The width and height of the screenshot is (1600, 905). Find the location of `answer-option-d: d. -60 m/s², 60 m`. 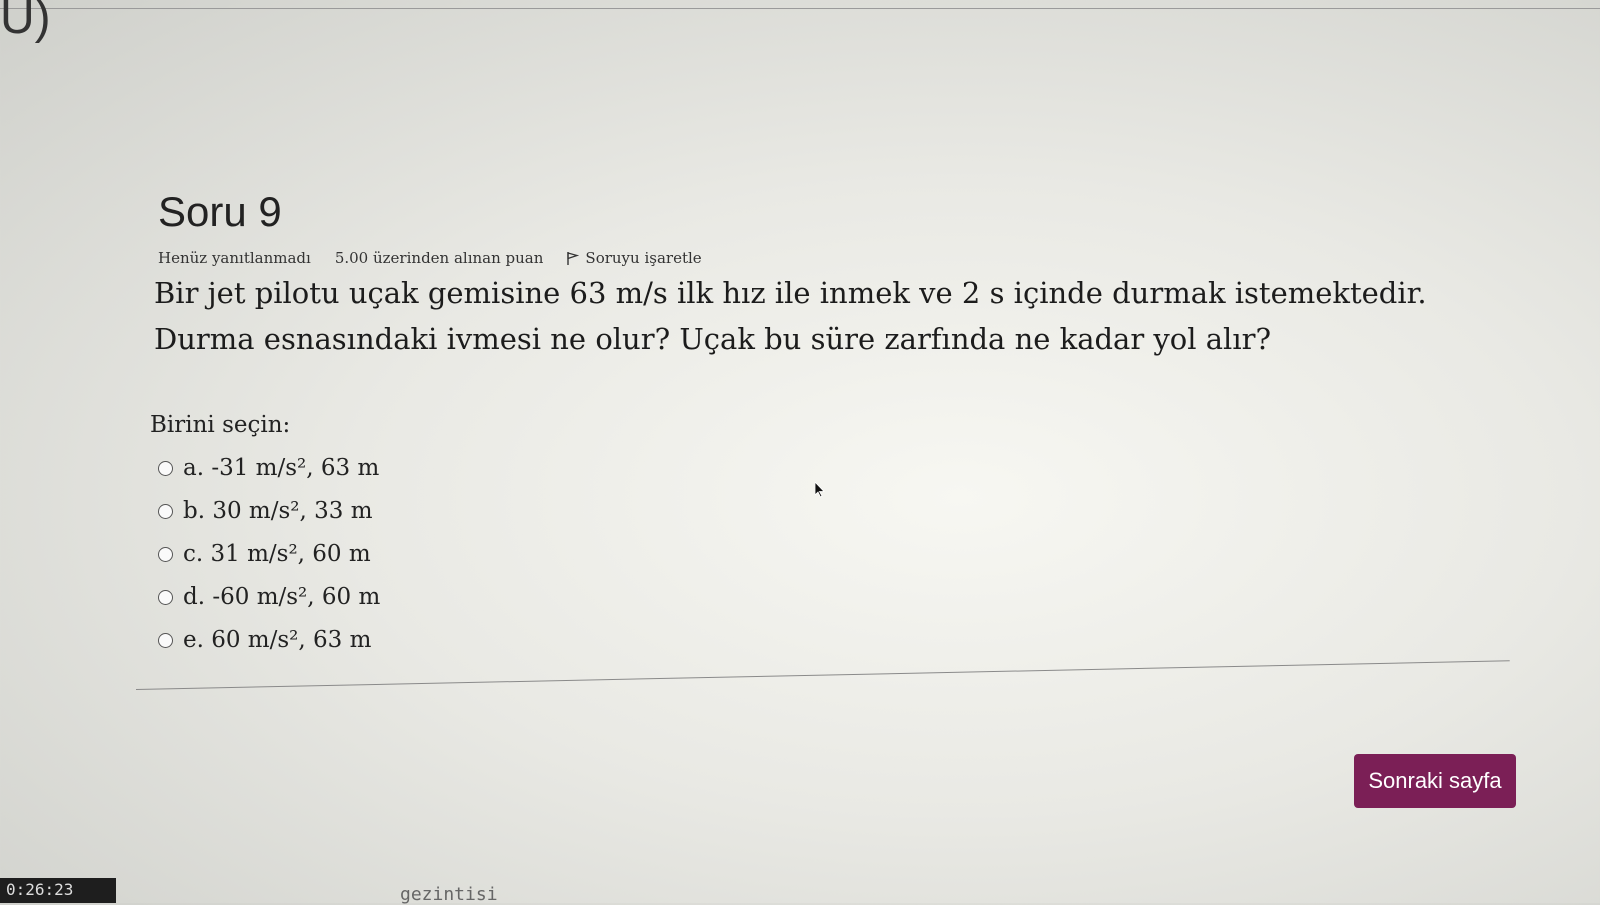

answer-option-d: d. -60 m/s², 60 m is located at coordinates (269, 597).